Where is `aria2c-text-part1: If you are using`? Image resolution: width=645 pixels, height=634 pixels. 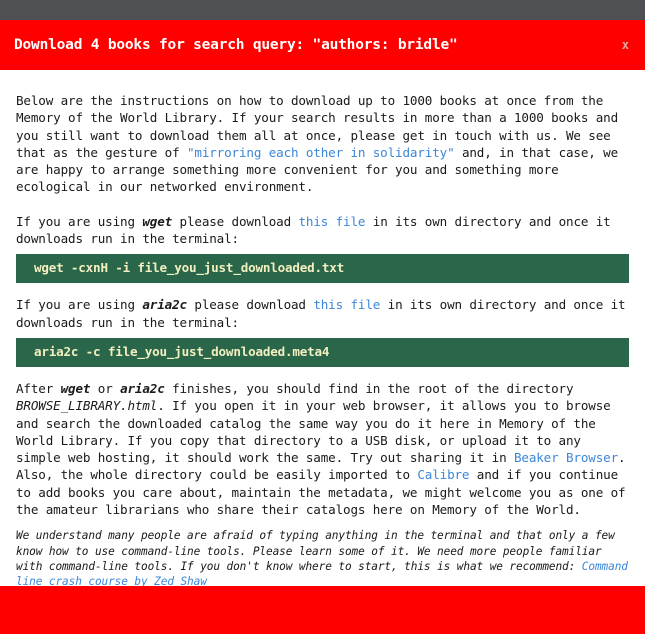 aria2c-text-part1: If you are using is located at coordinates (79, 305).